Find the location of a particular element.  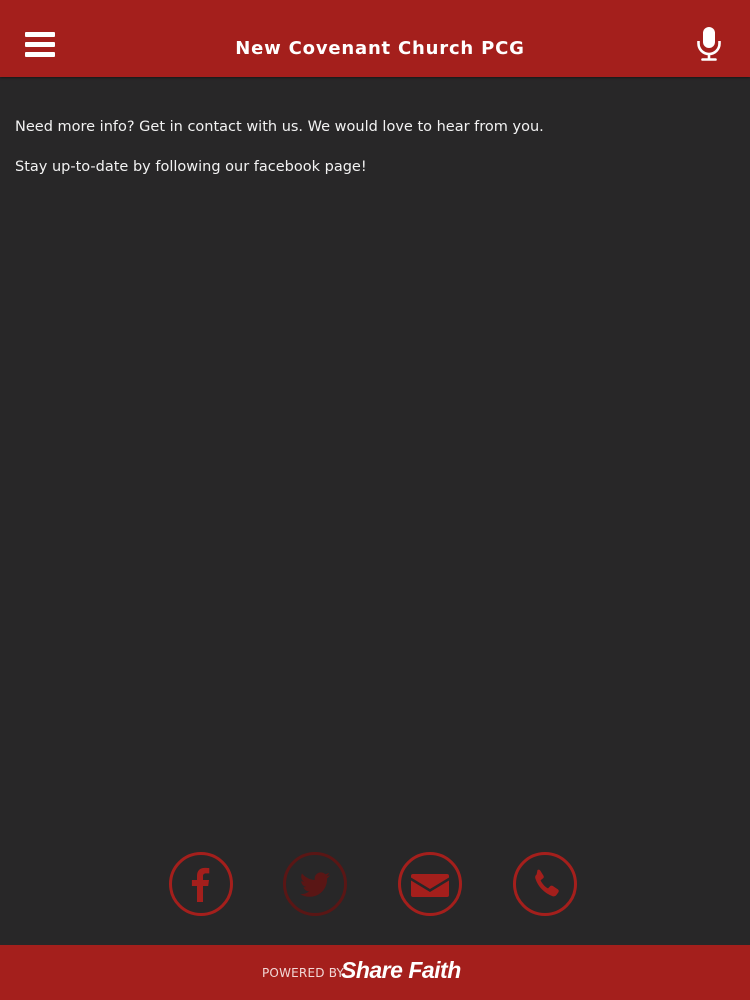

facebook-icon is located at coordinates (200, 884).